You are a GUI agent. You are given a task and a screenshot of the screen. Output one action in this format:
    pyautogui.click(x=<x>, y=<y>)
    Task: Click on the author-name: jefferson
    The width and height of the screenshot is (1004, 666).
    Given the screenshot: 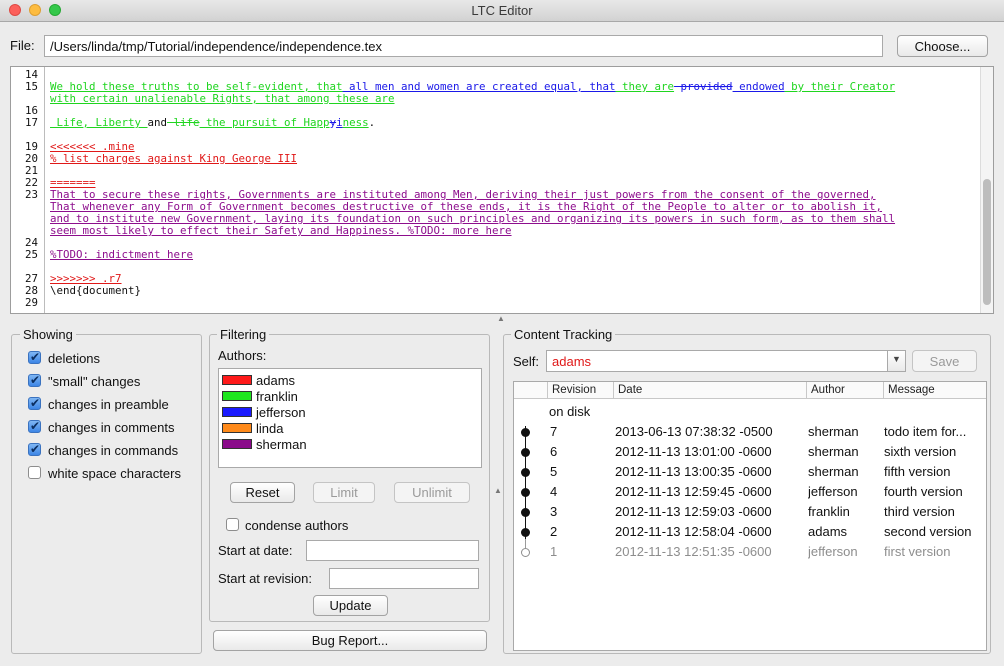 What is the action you would take?
    pyautogui.click(x=281, y=412)
    